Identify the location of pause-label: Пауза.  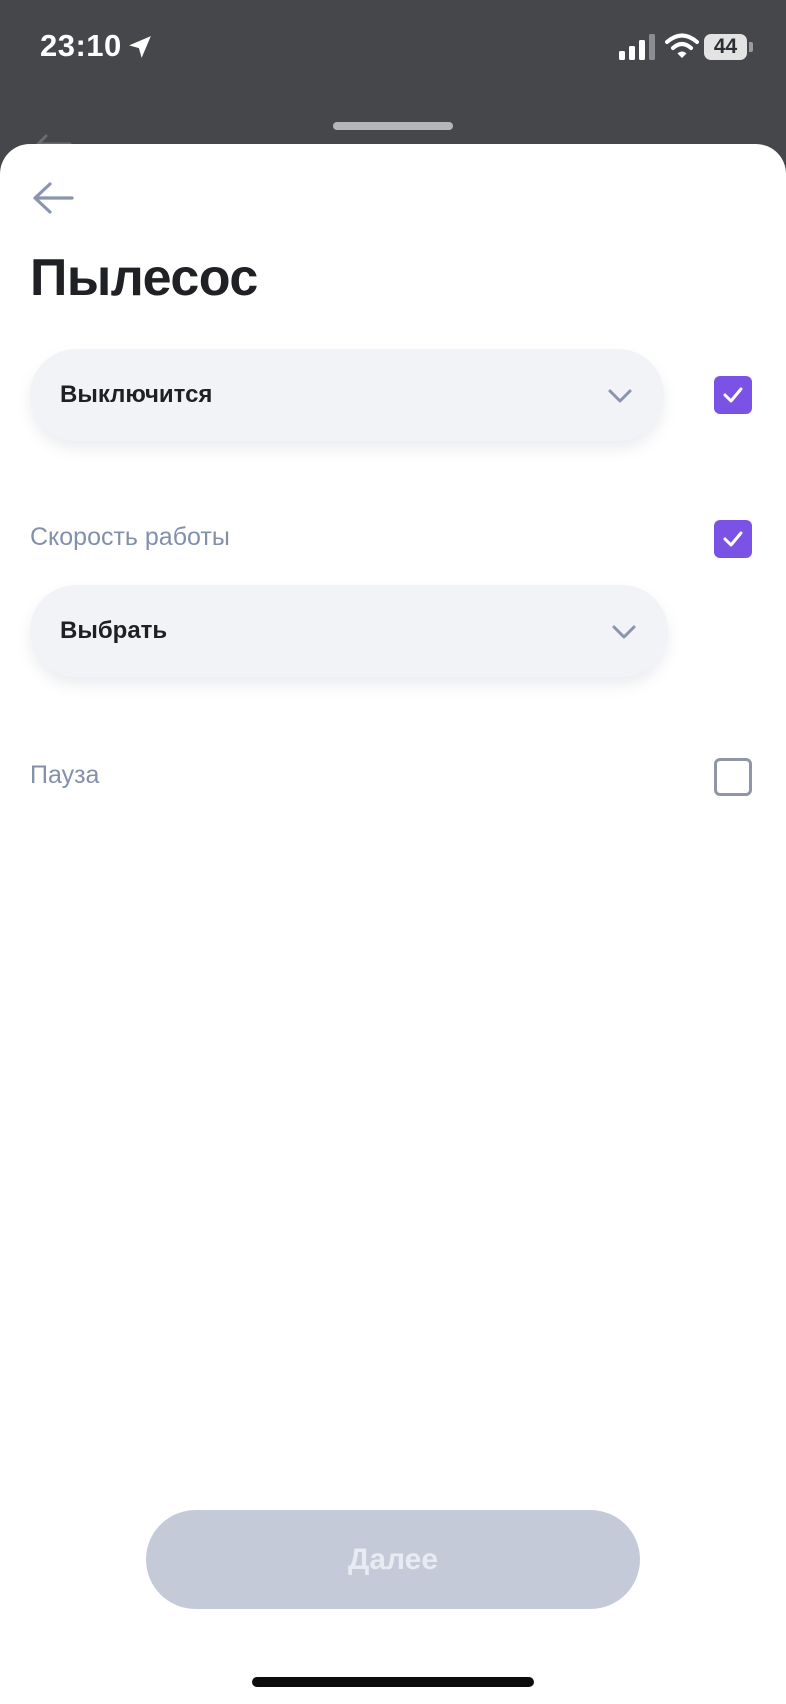
(65, 775).